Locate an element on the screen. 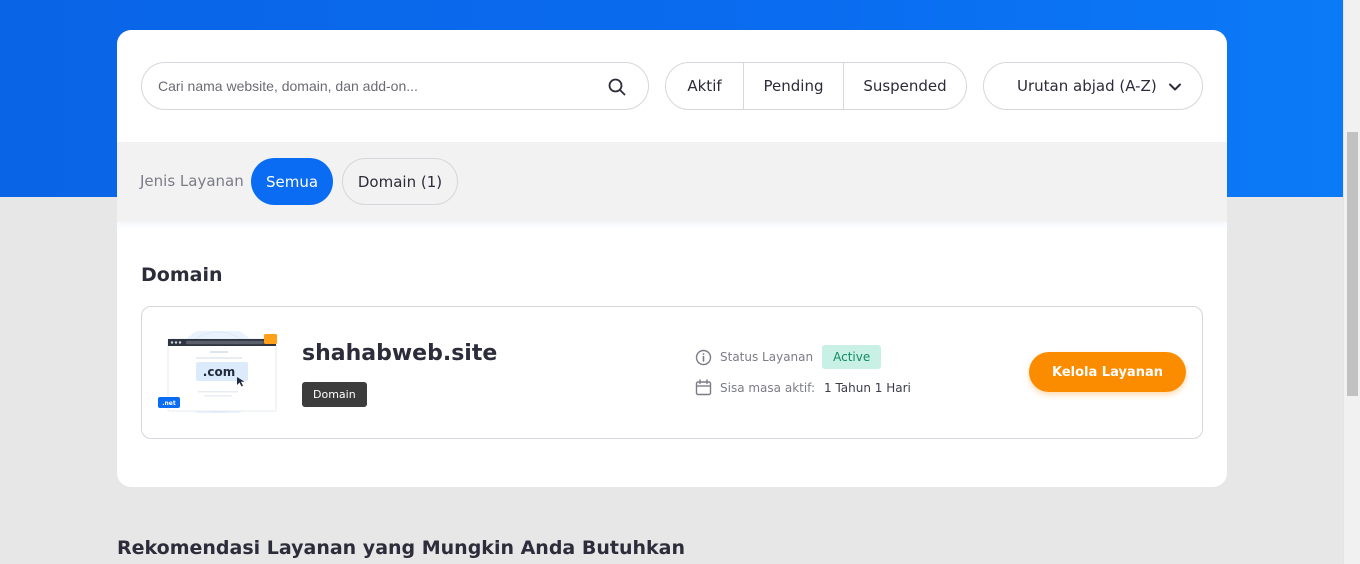  search-box is located at coordinates (395, 86).